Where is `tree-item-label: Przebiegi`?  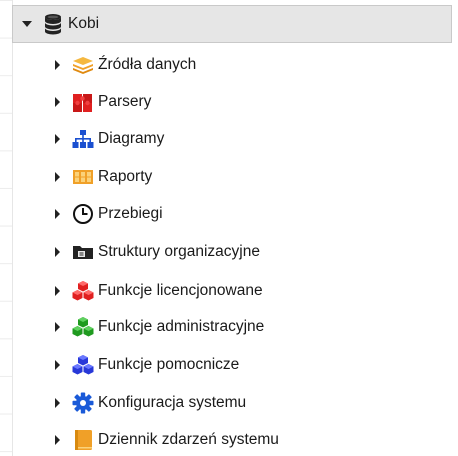
tree-item-label: Przebiegi is located at coordinates (130, 214).